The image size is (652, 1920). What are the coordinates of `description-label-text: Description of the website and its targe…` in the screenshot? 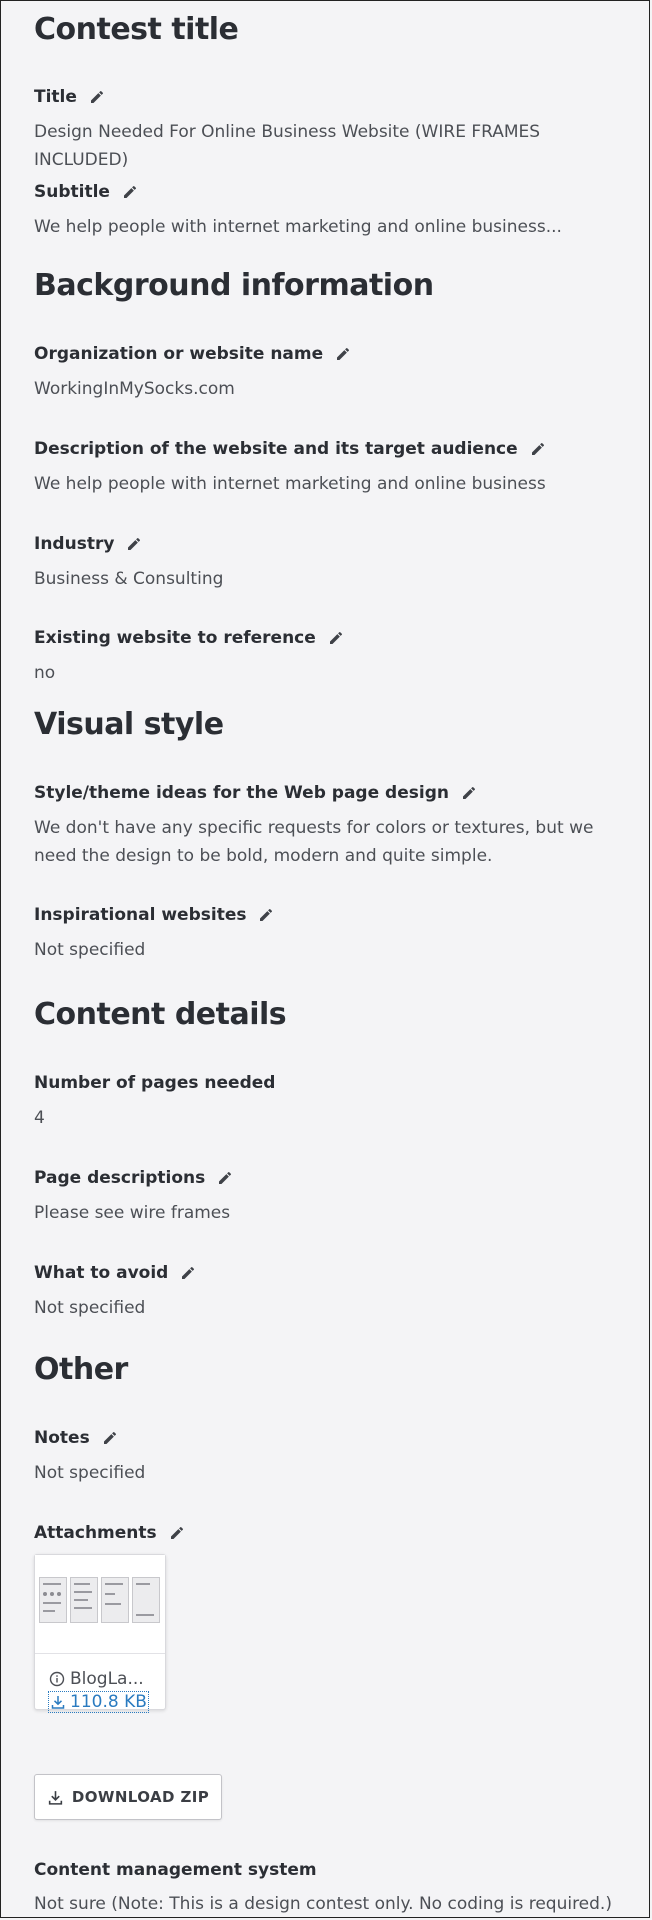 It's located at (276, 449).